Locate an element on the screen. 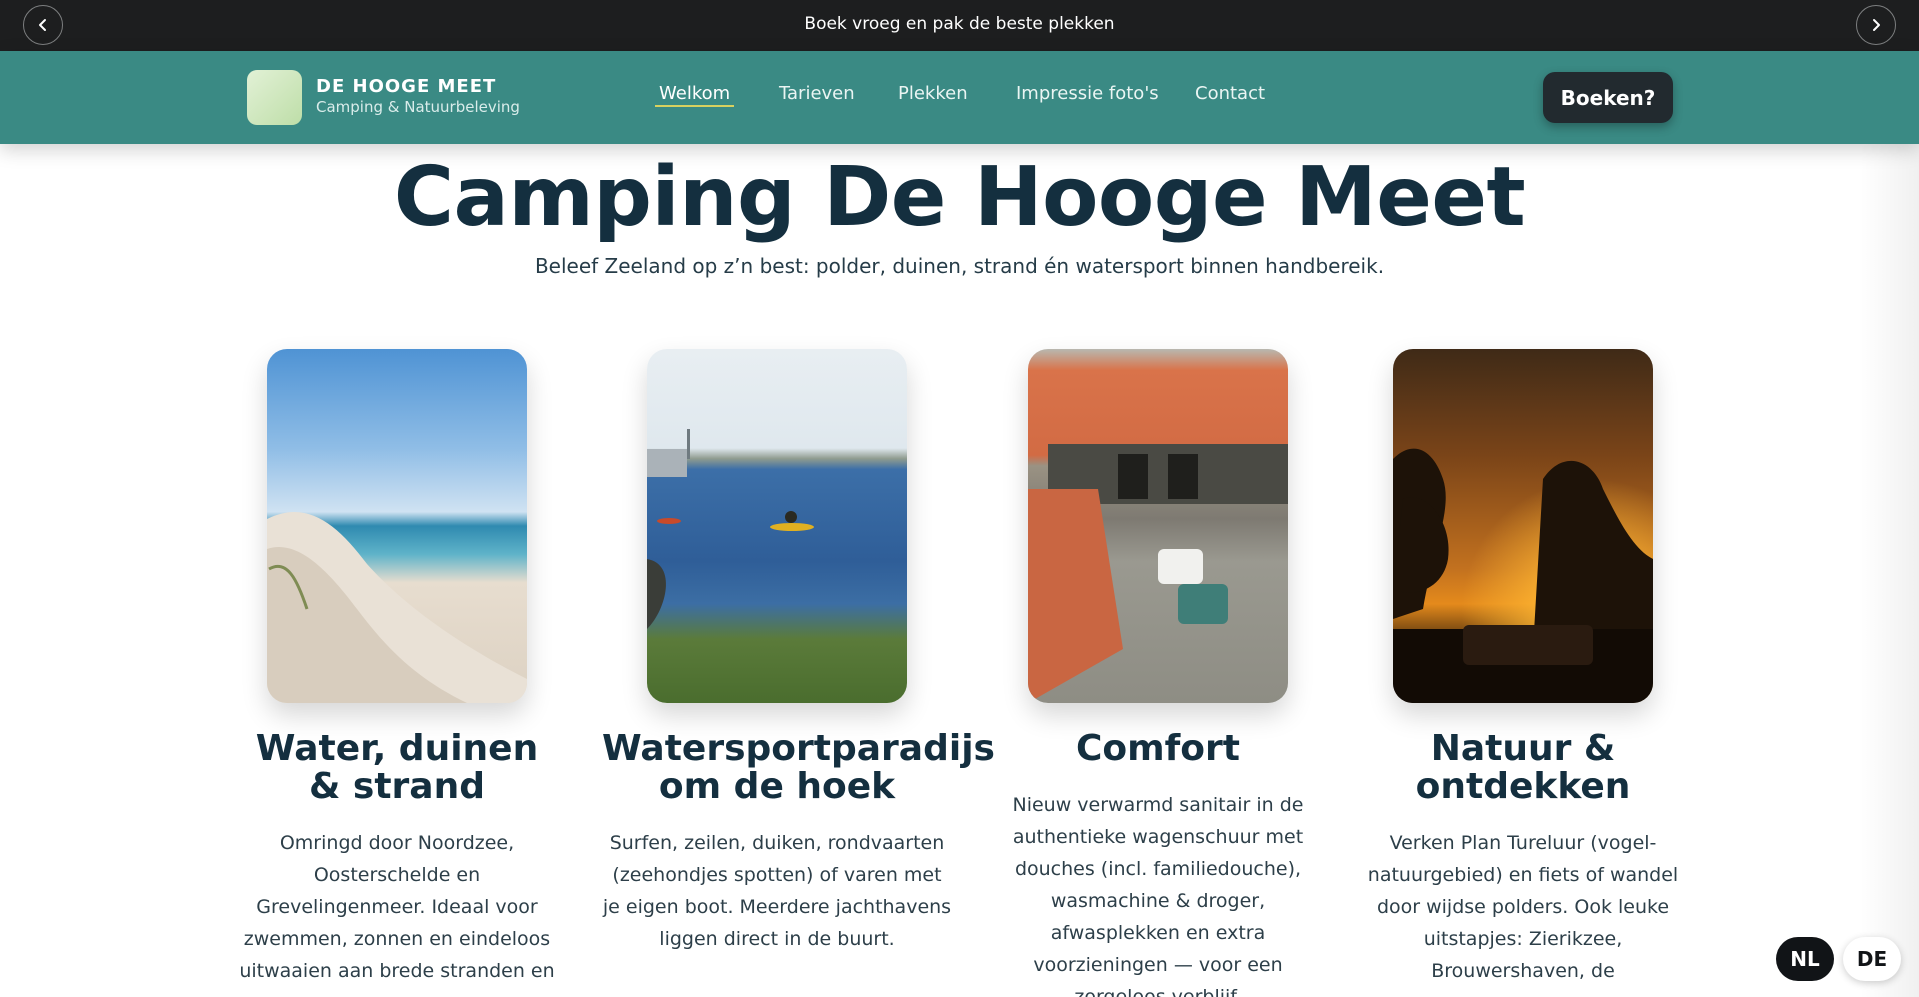 Image resolution: width=1919 pixels, height=997 pixels. dune-illustration is located at coordinates (397, 607).